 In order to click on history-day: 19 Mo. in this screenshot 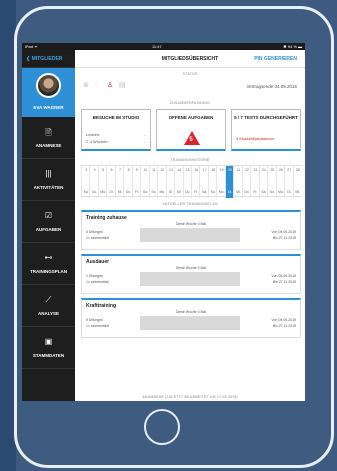, I will do `click(220, 182)`.